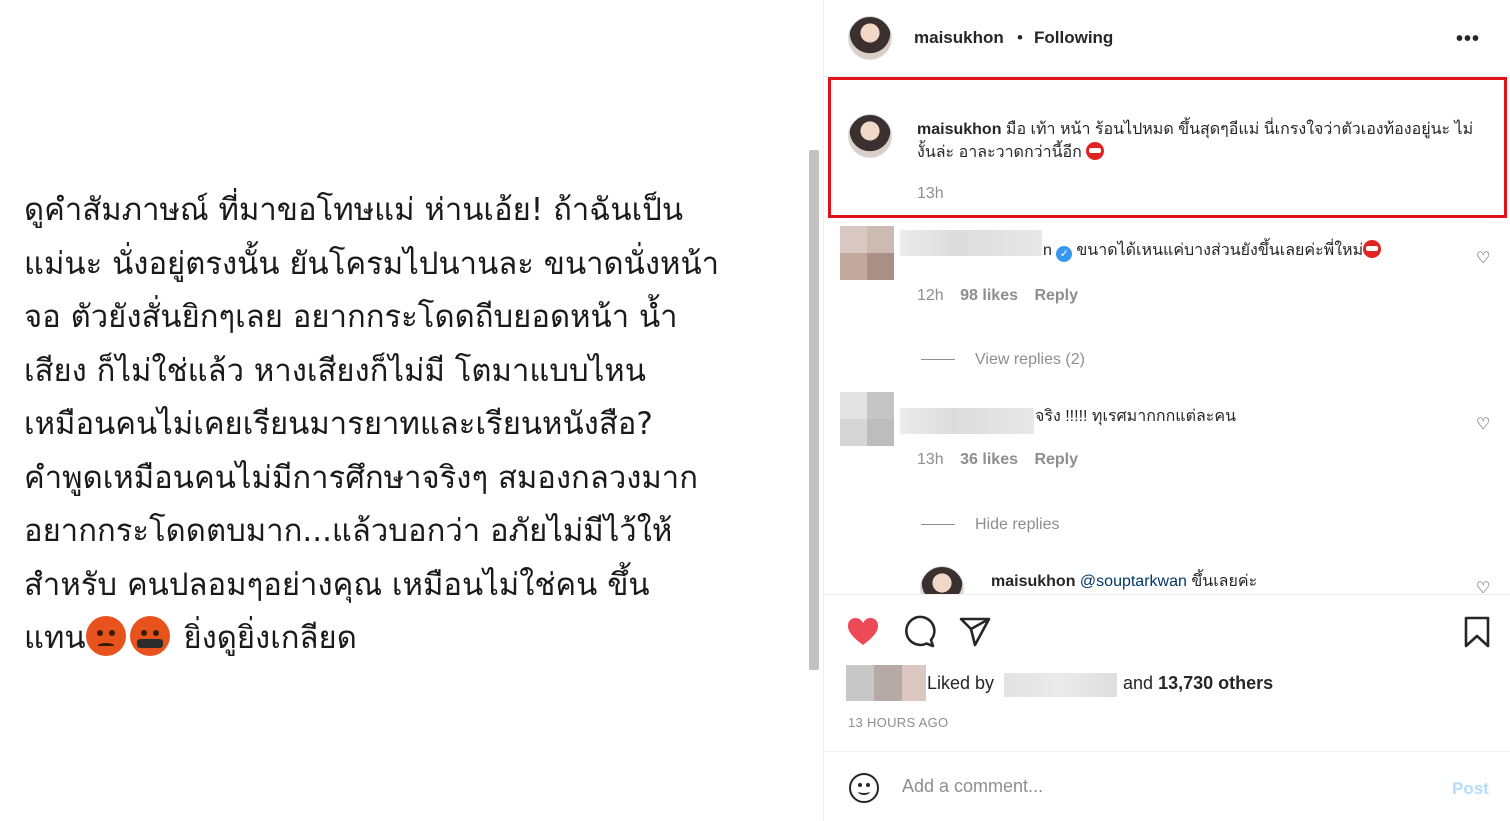  I want to click on post-comment-button: Post, so click(1470, 789).